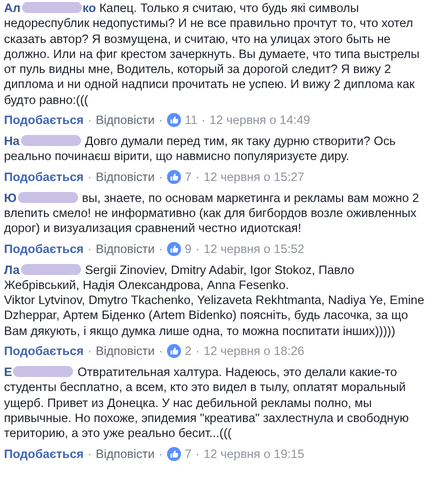  Describe the element at coordinates (188, 249) in the screenshot. I see `like-count: 9` at that location.